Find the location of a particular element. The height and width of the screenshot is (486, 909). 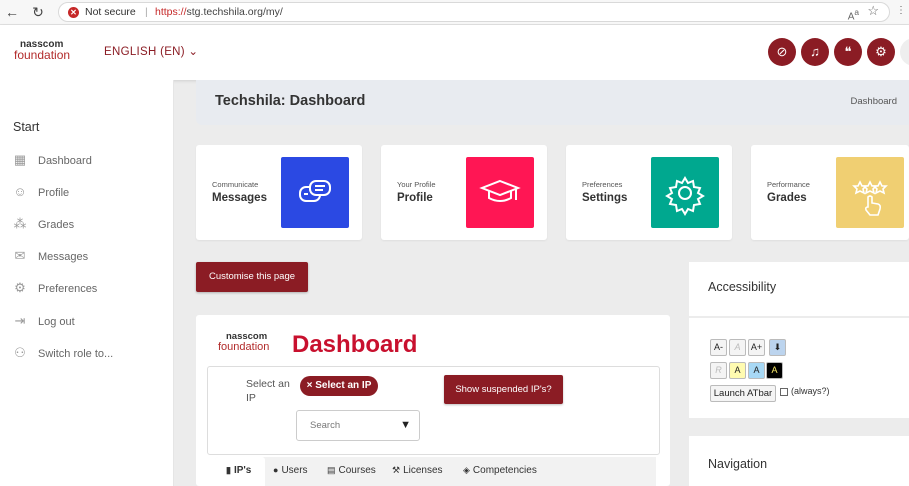

graduation-cap-icon is located at coordinates (500, 192).